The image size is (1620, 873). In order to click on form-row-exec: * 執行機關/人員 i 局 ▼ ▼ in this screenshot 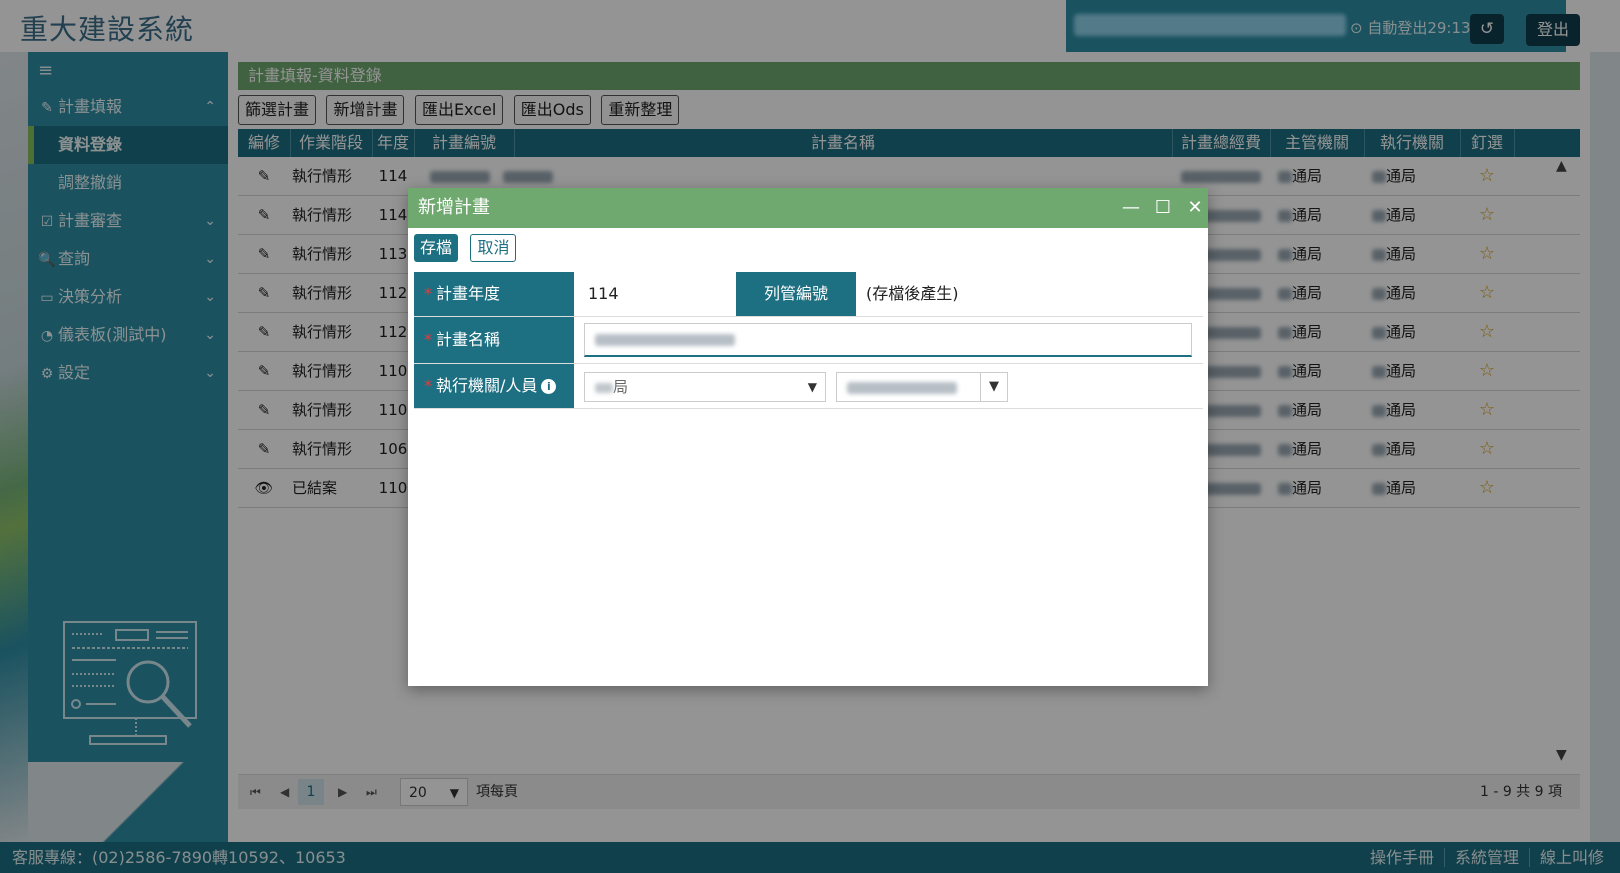, I will do `click(808, 386)`.